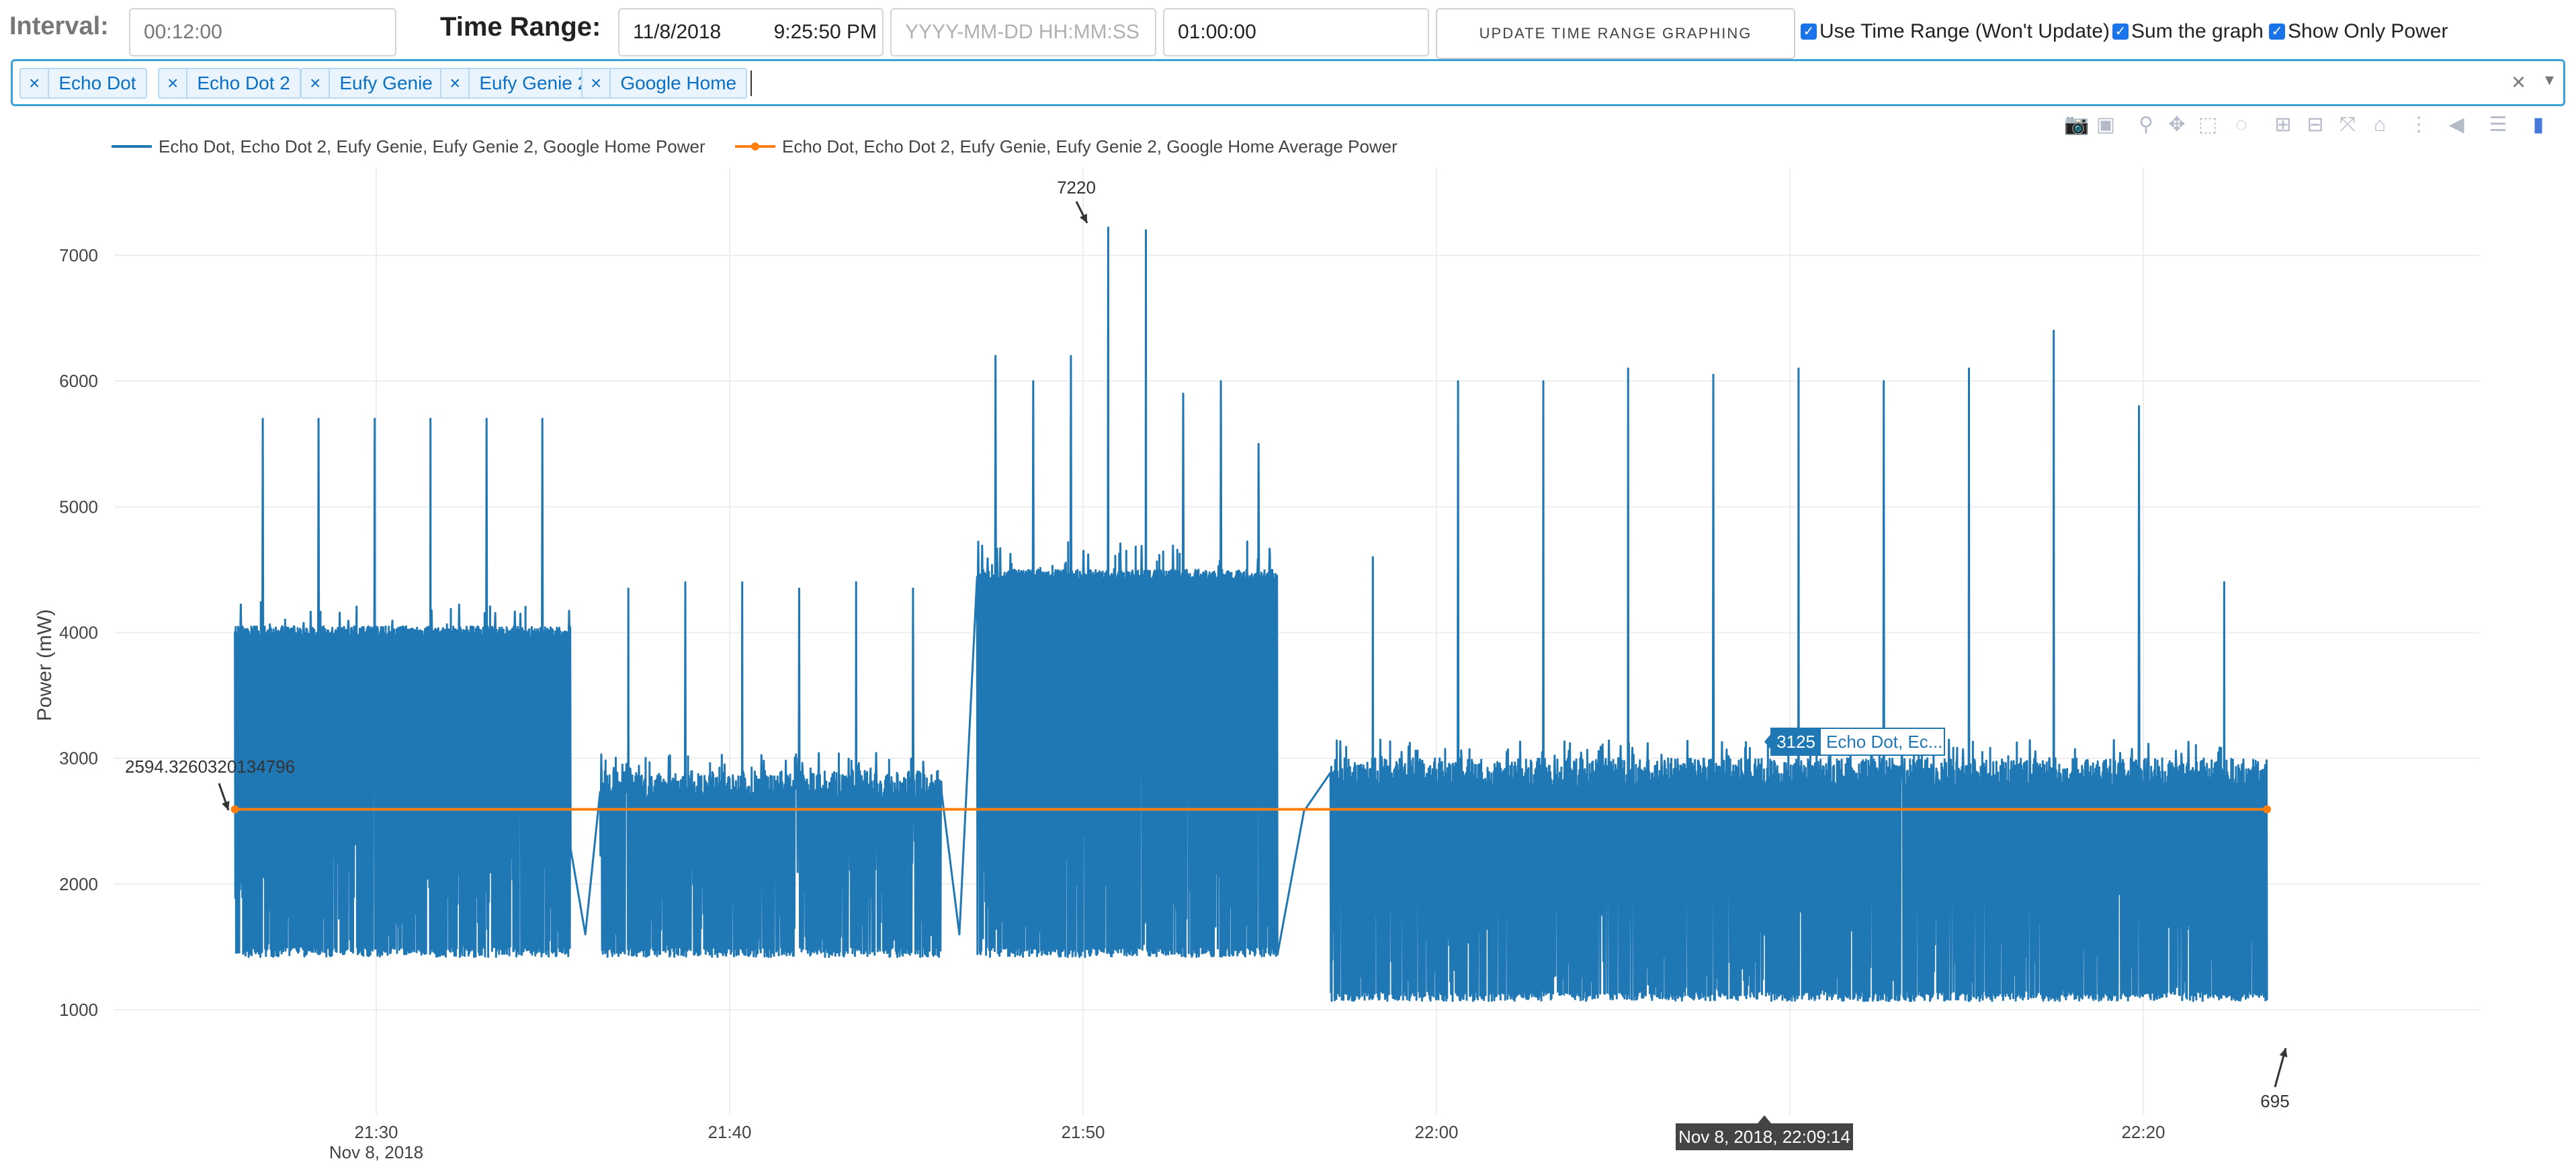  Describe the element at coordinates (2274, 1101) in the screenshot. I see `annotation-label: 695` at that location.